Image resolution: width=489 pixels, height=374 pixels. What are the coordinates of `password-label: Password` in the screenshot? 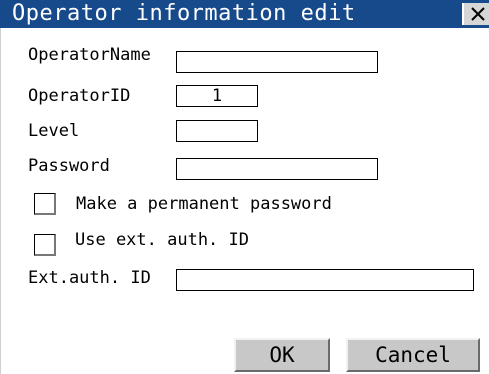 It's located at (69, 166).